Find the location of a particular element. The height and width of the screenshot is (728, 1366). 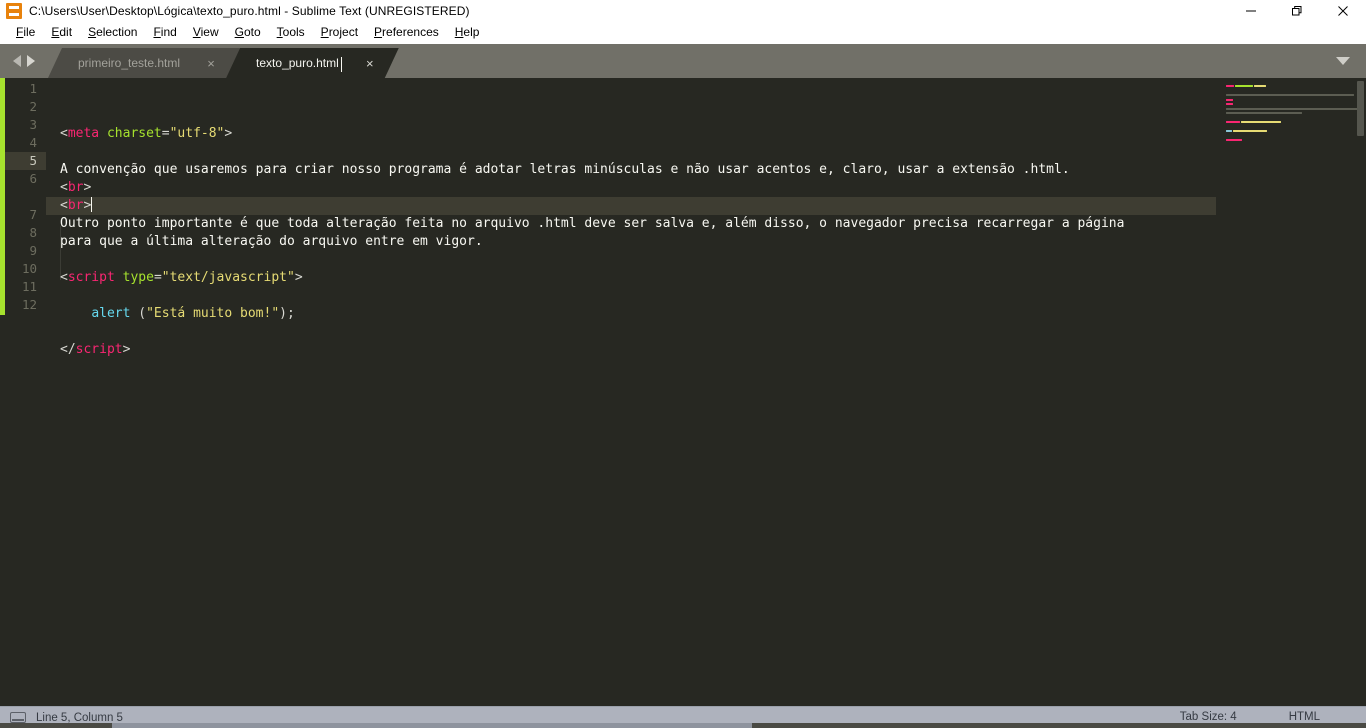

menu-item-selection: Selection is located at coordinates (112, 32).